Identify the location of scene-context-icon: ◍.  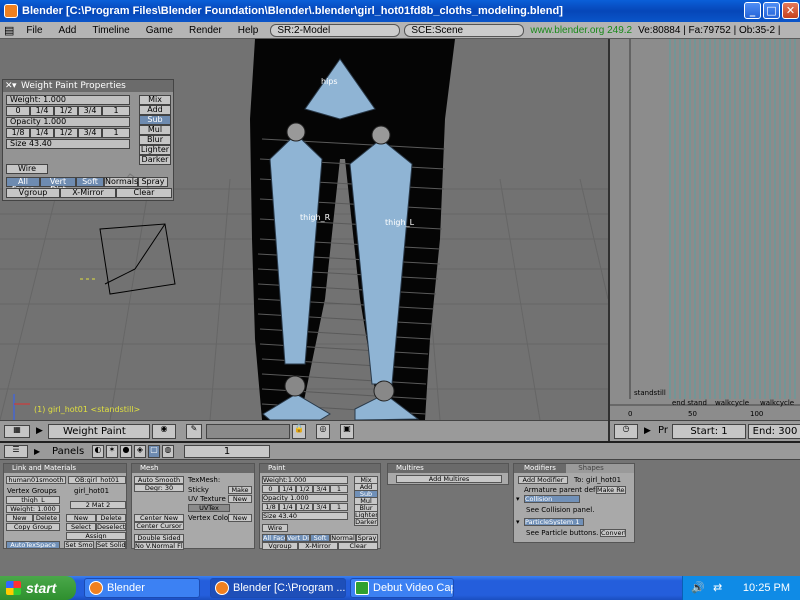
(168, 451).